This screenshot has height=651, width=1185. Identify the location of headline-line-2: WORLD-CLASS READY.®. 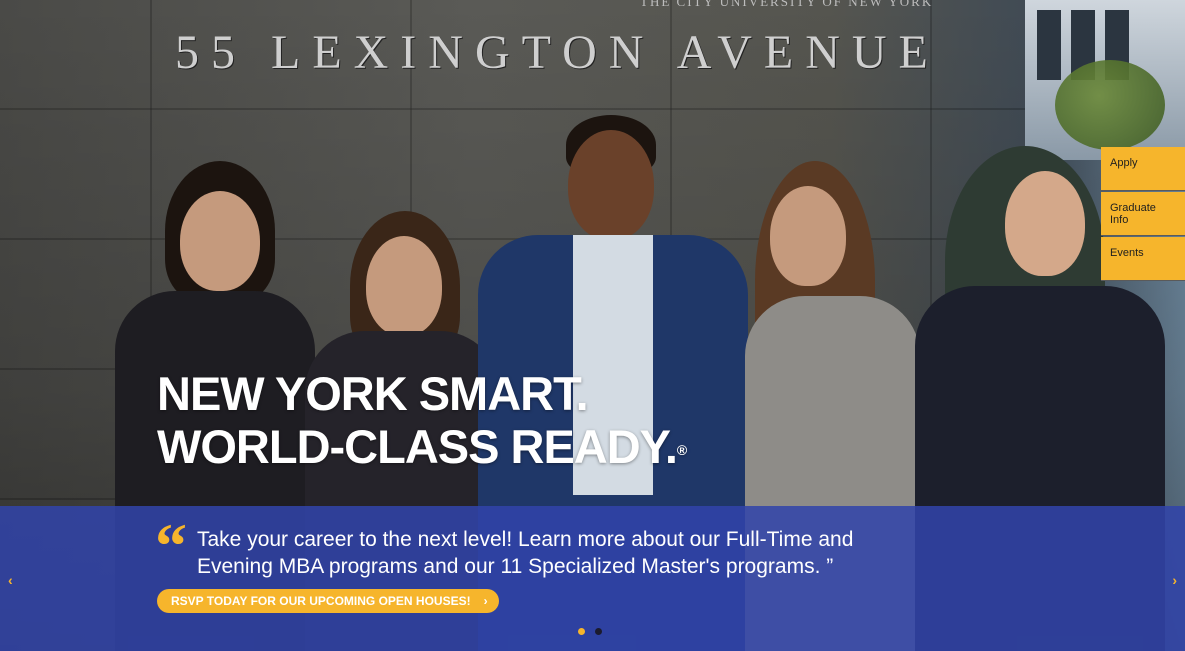
(422, 446).